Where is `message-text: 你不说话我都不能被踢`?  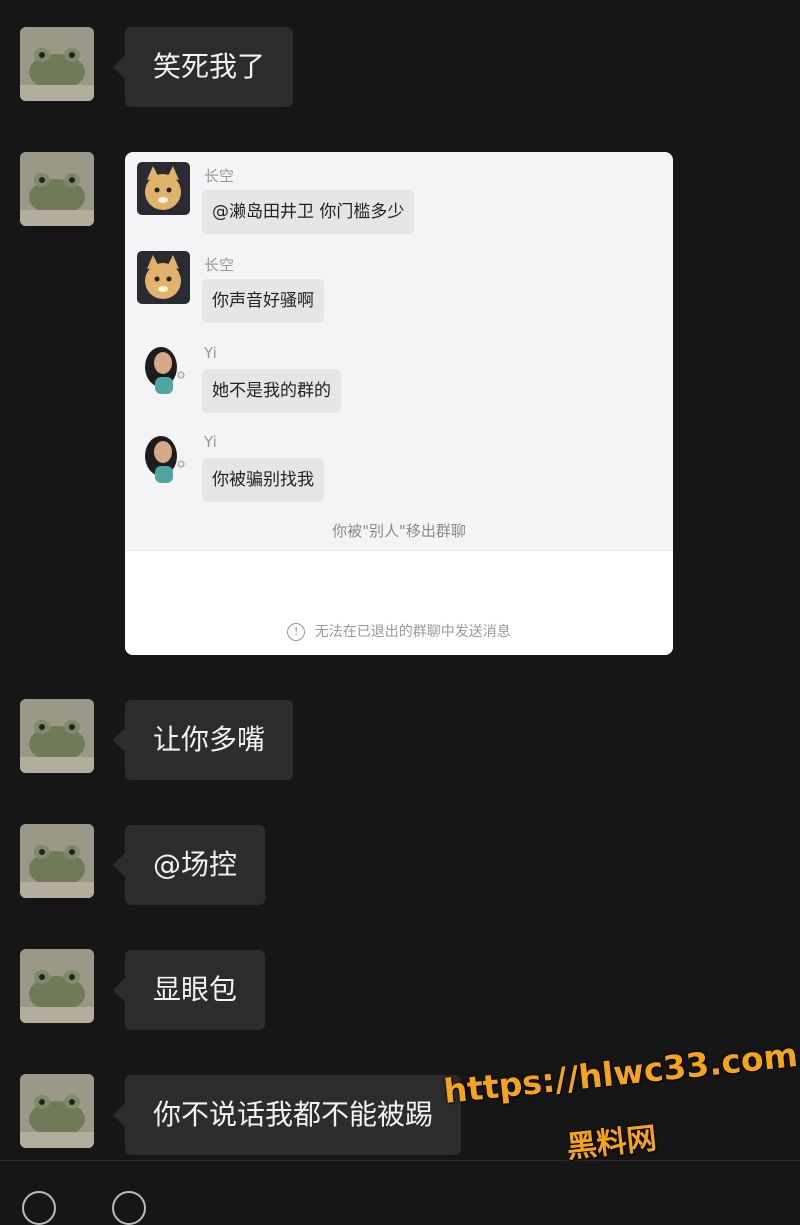 message-text: 你不说话我都不能被踢 is located at coordinates (293, 1114).